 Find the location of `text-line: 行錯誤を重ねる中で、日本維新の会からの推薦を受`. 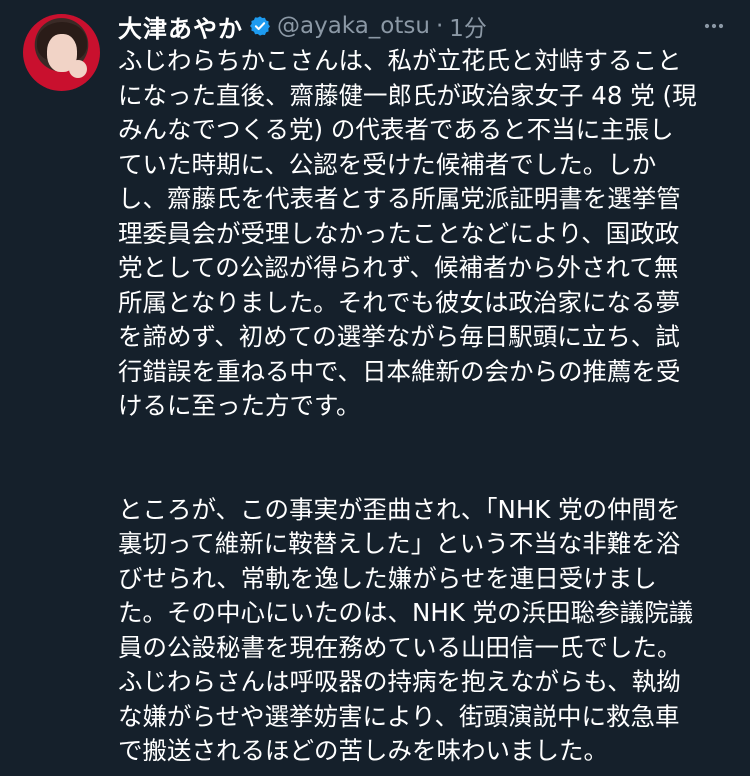

text-line: 行錯誤を重ねる中で、日本維新の会からの推薦を受 is located at coordinates (399, 371).